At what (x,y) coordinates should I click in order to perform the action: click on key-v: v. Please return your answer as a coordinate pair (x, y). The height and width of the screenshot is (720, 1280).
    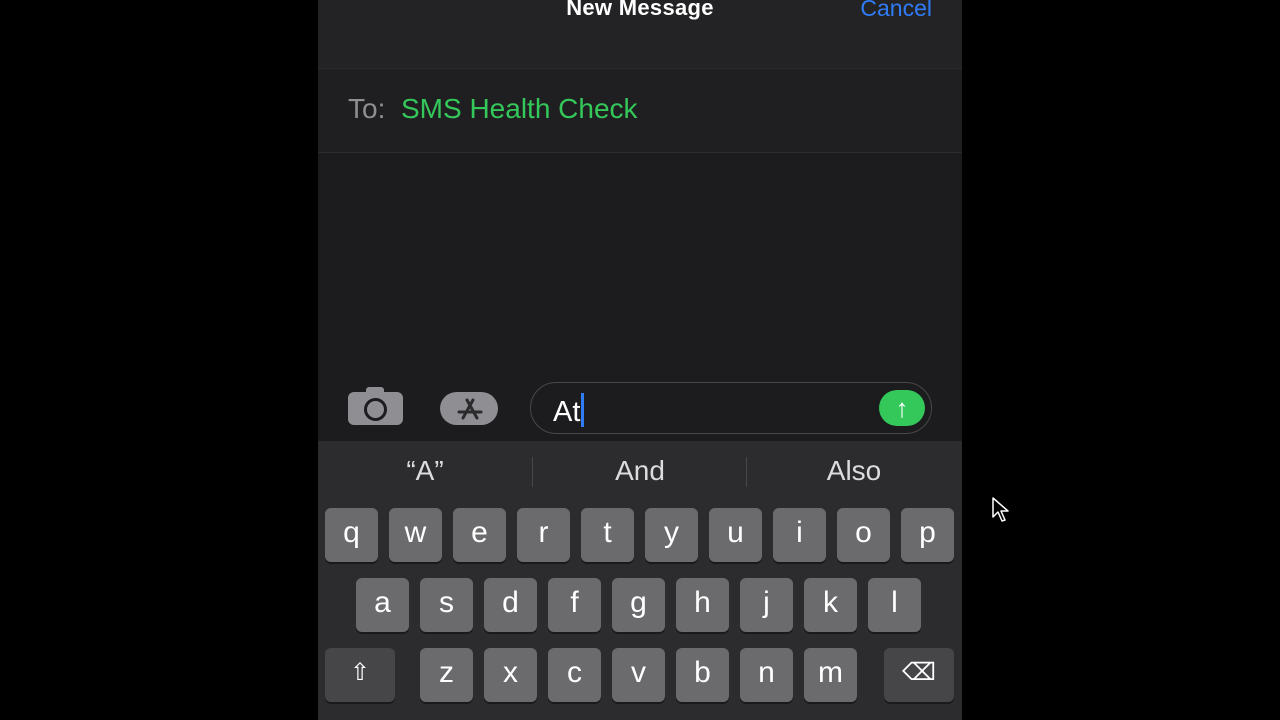
    Looking at the image, I should click on (638, 675).